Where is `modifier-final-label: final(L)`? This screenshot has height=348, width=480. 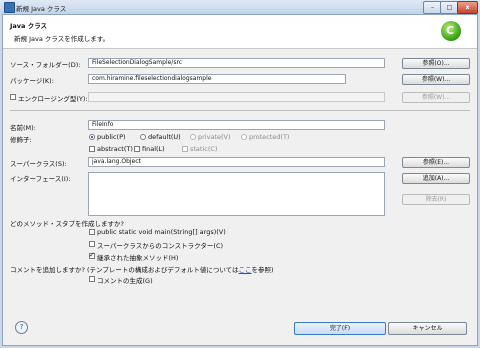
modifier-final-label: final(L) is located at coordinates (153, 149).